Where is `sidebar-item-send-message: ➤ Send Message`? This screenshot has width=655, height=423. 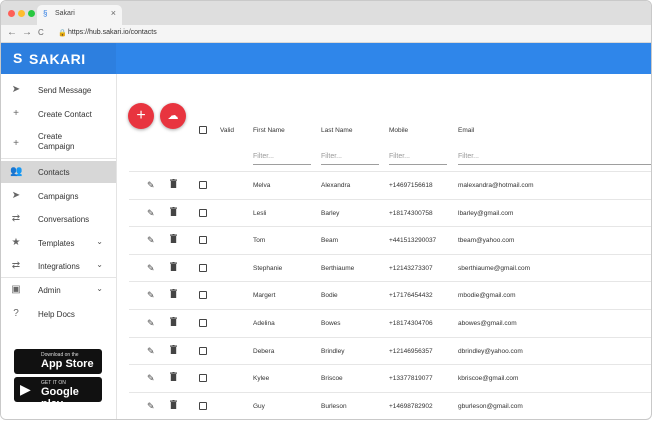 sidebar-item-send-message: ➤ Send Message is located at coordinates (58, 90).